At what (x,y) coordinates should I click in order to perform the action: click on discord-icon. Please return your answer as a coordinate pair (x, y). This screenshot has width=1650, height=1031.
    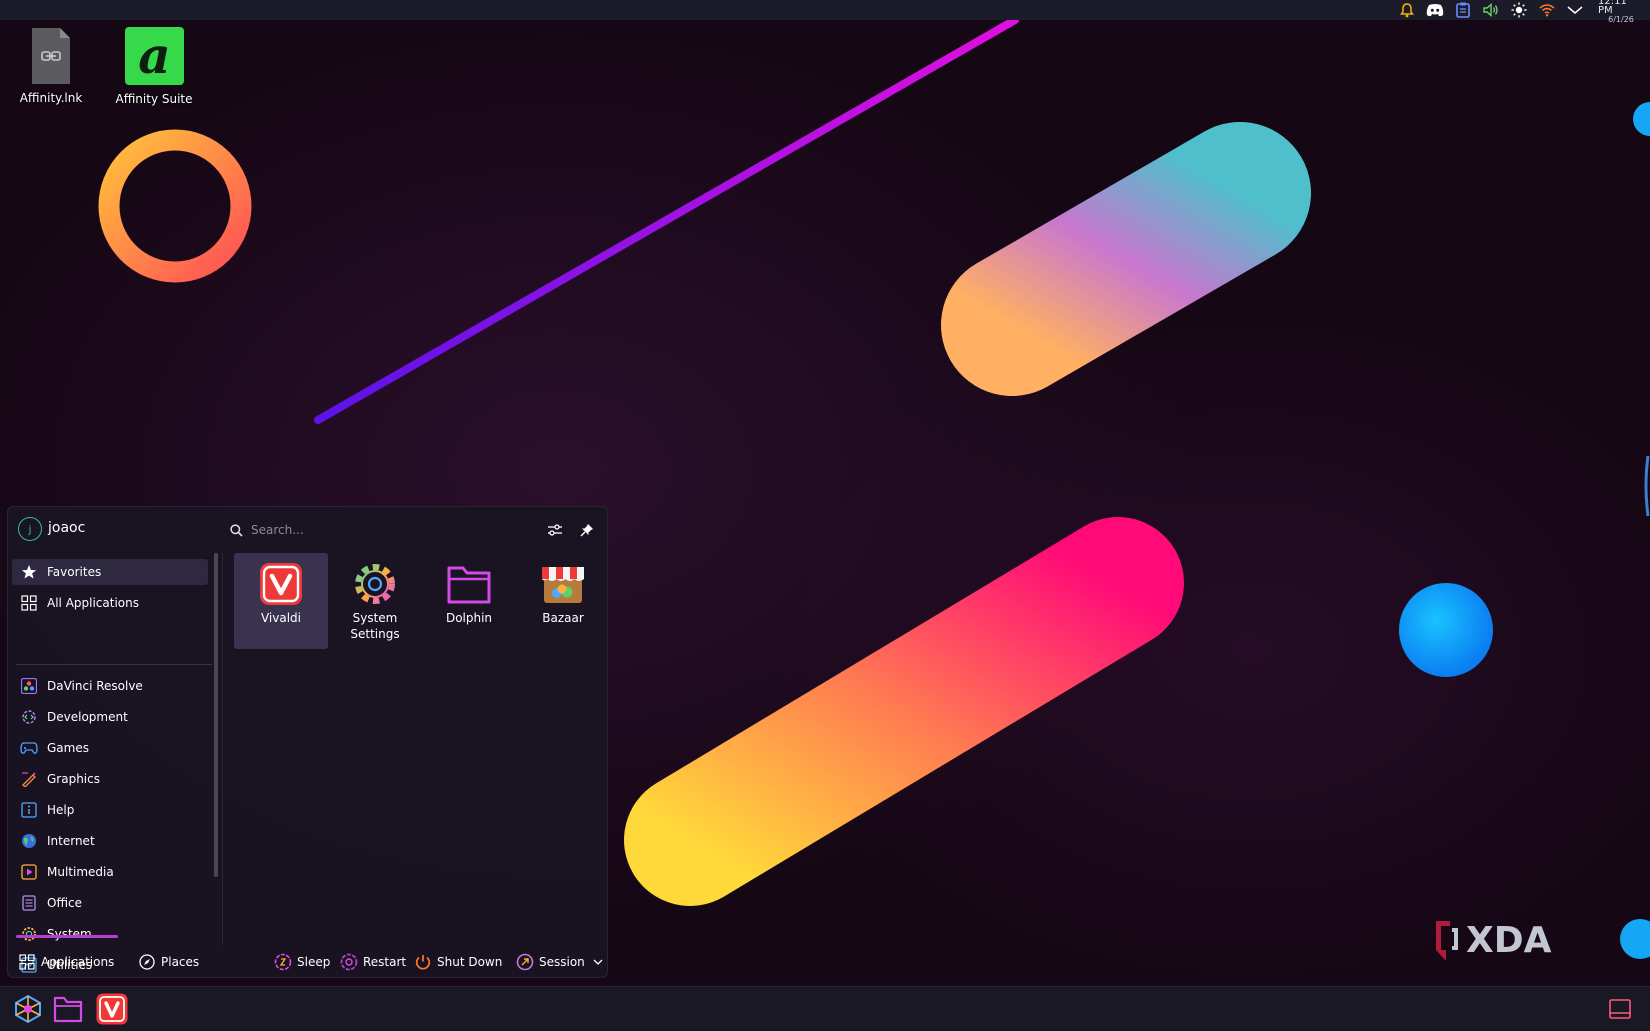
    Looking at the image, I should click on (1435, 10).